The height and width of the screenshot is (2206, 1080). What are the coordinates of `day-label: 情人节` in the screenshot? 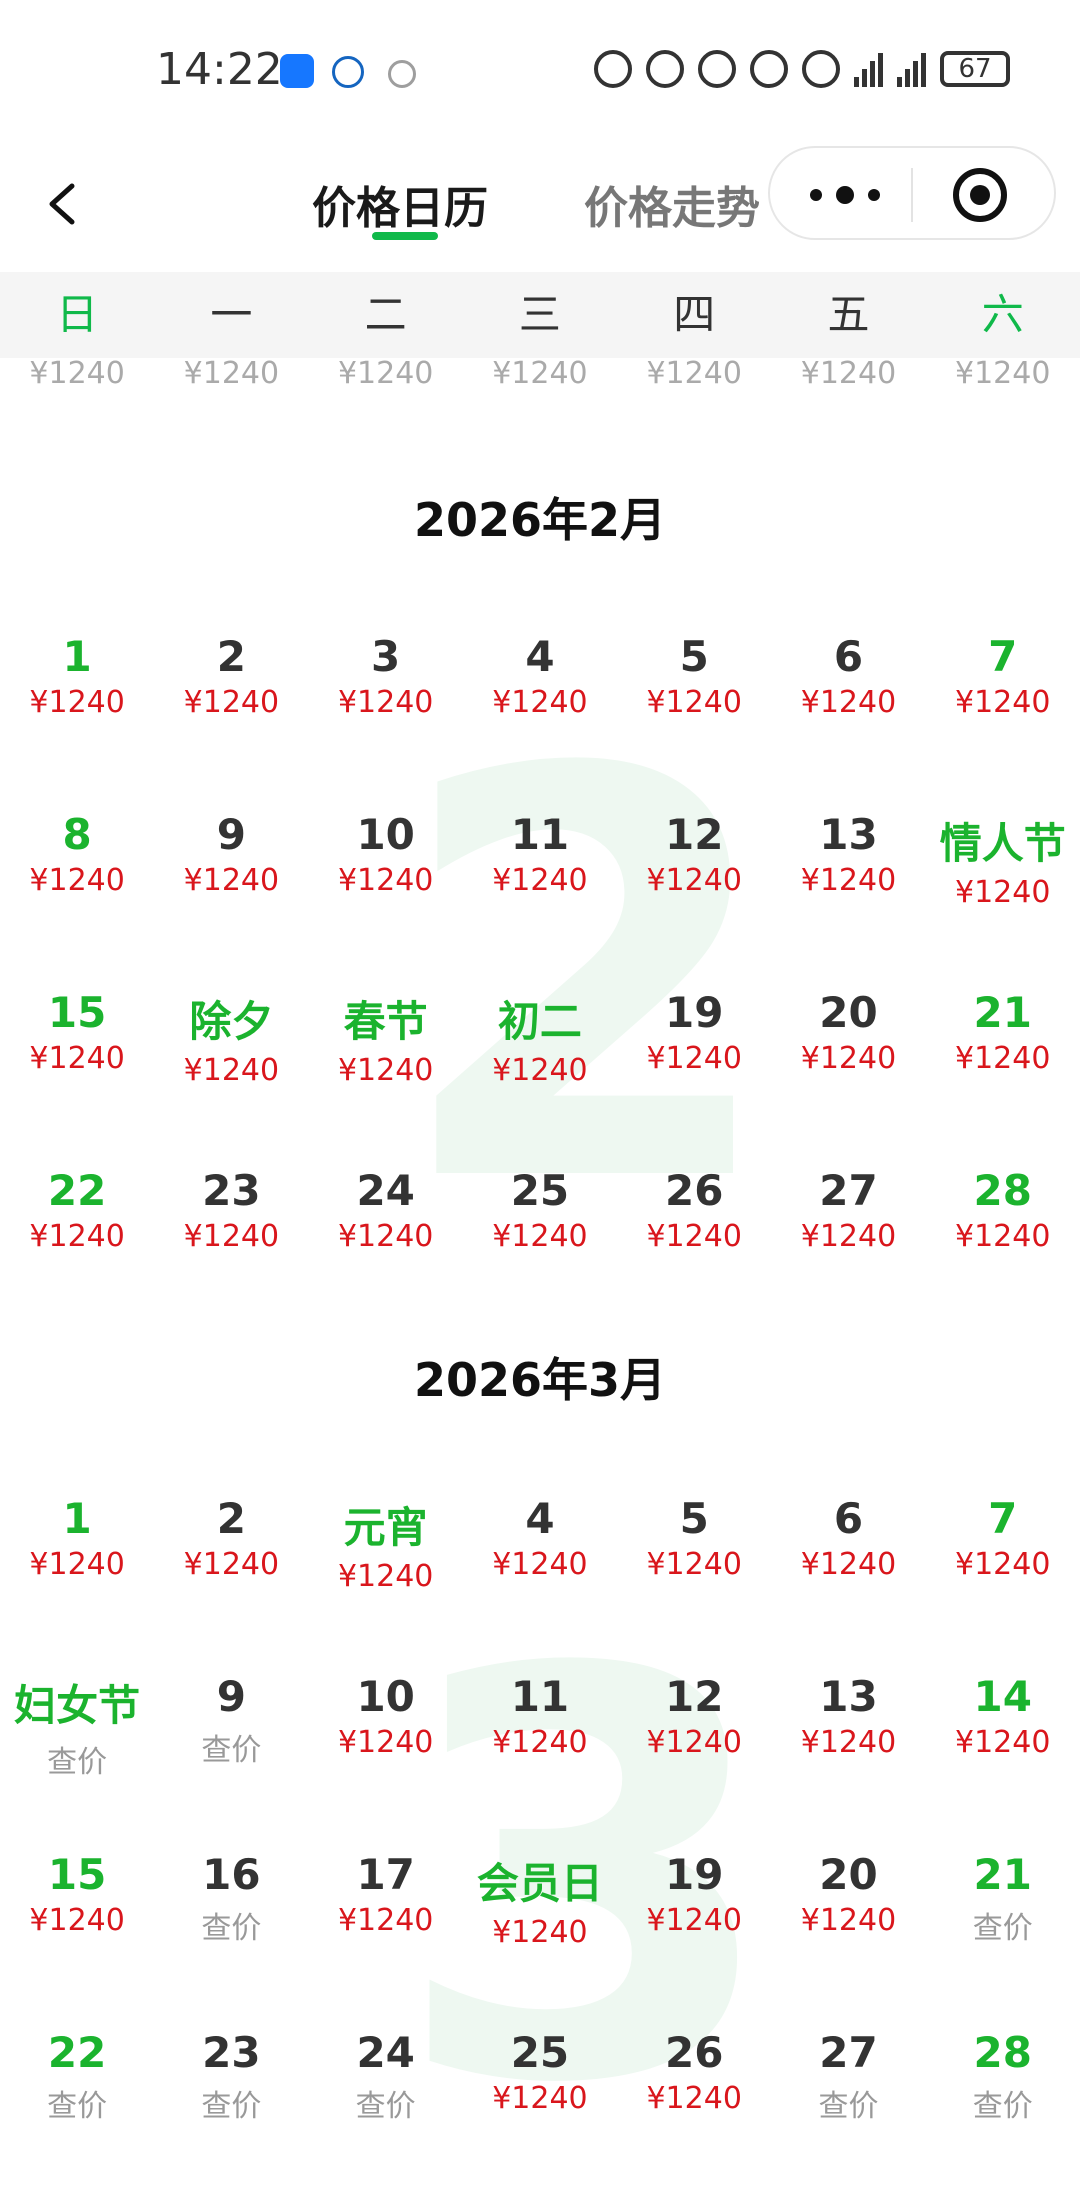 It's located at (1002, 843).